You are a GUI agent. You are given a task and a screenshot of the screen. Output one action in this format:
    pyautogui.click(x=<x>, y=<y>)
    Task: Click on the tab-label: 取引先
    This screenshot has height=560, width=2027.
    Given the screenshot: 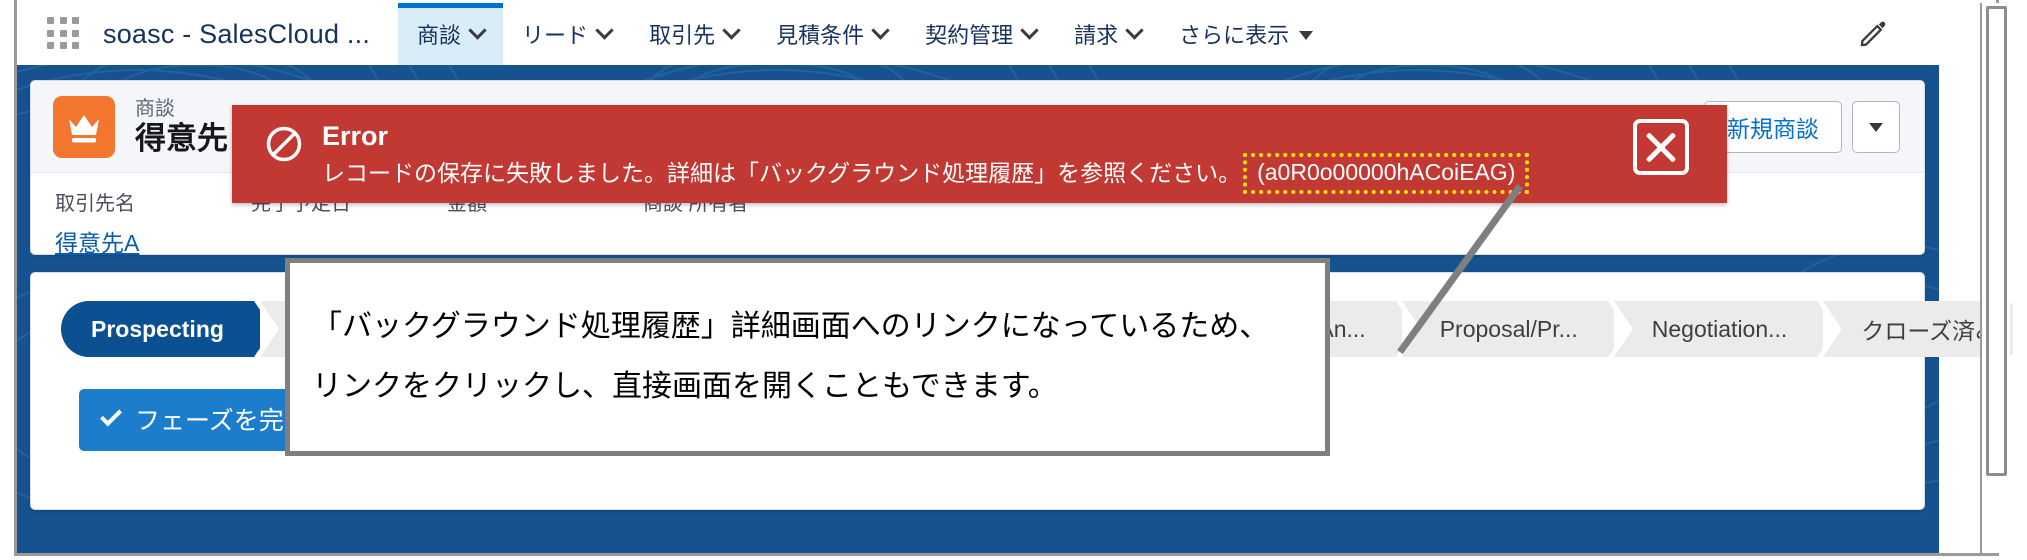 What is the action you would take?
    pyautogui.click(x=682, y=35)
    